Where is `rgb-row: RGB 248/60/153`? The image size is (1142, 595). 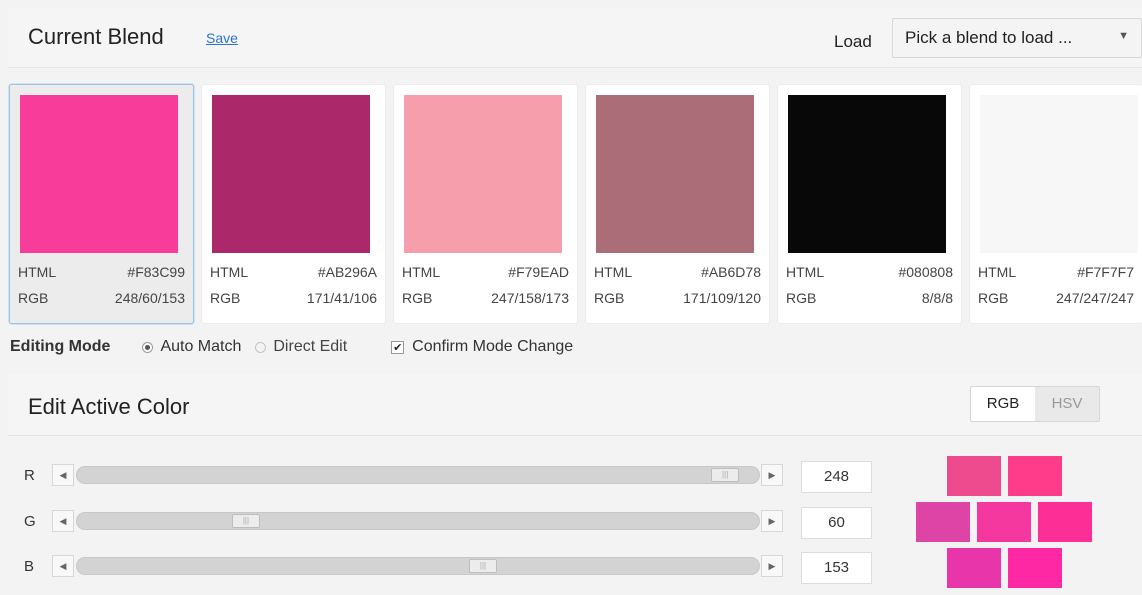 rgb-row: RGB 248/60/153 is located at coordinates (101, 298).